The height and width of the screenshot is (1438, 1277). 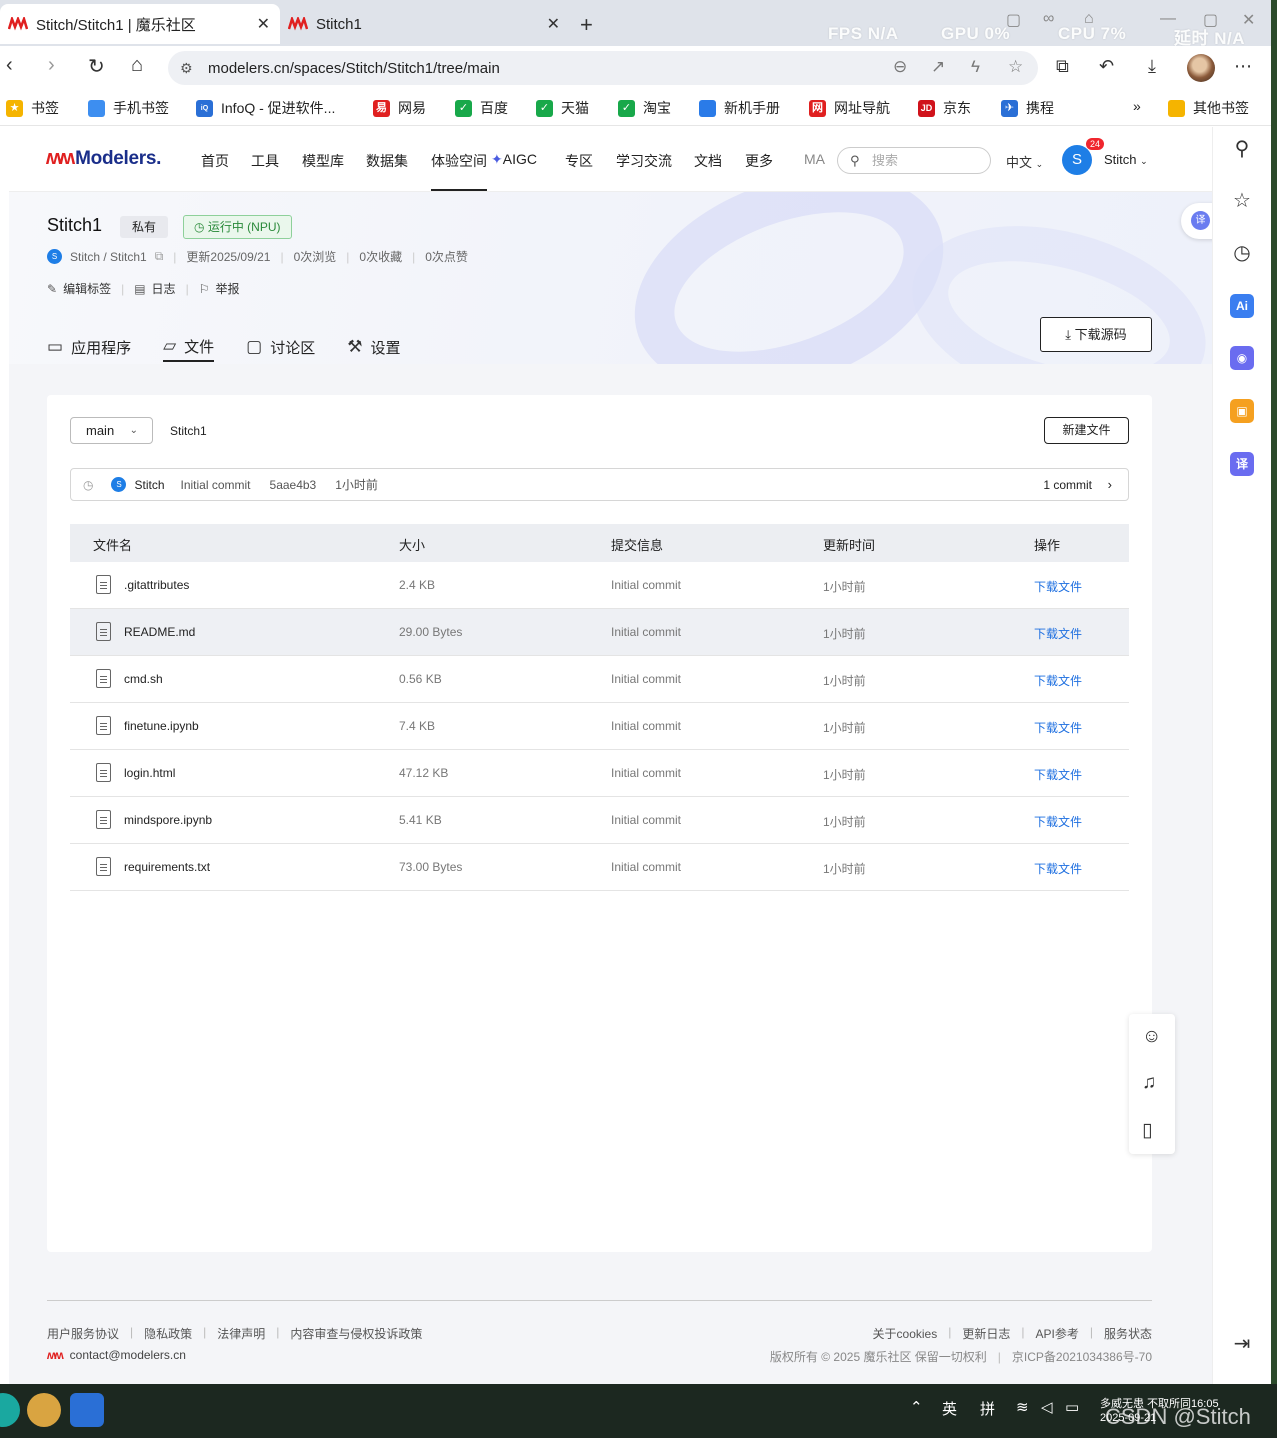 What do you see at coordinates (1242, 253) in the screenshot?
I see `history-icon: ◷` at bounding box center [1242, 253].